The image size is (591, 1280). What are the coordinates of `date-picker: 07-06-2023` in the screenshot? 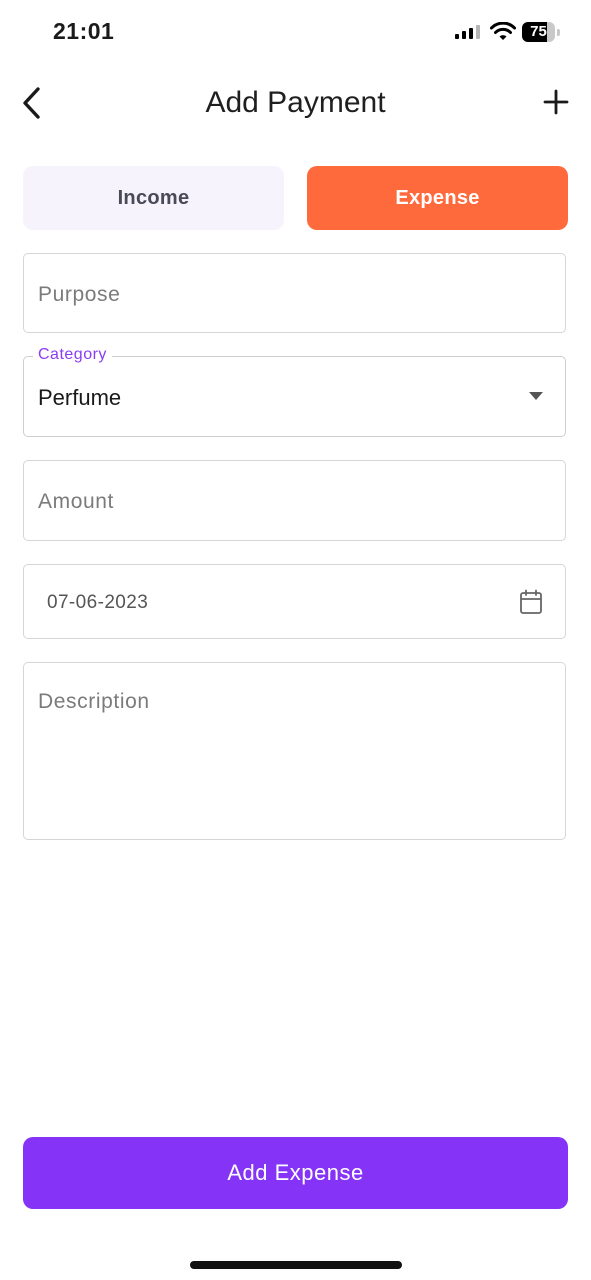 It's located at (294, 601).